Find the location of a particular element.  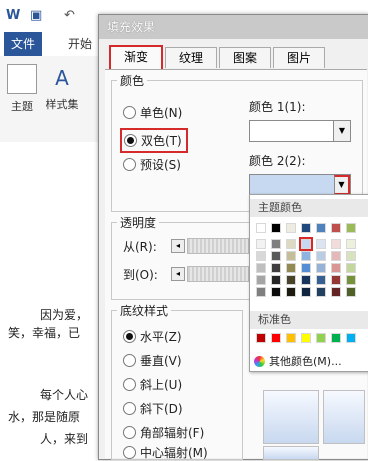

styleset-button: A 样式集 is located at coordinates (62, 88).